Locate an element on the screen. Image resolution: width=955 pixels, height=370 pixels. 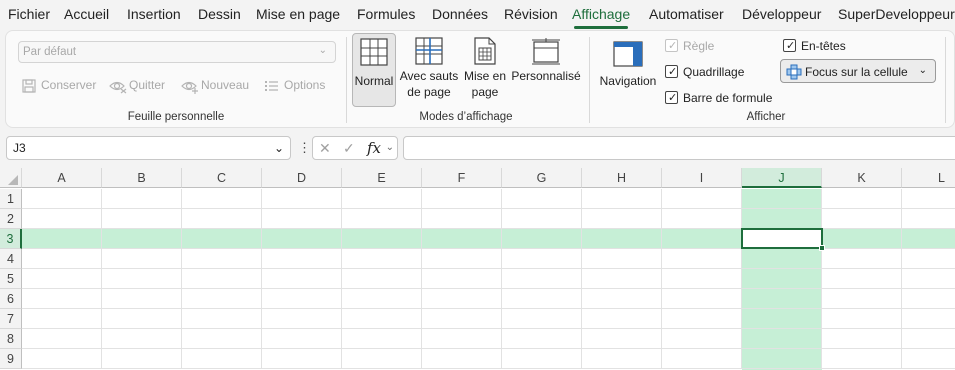
cell-b4 is located at coordinates (142, 259).